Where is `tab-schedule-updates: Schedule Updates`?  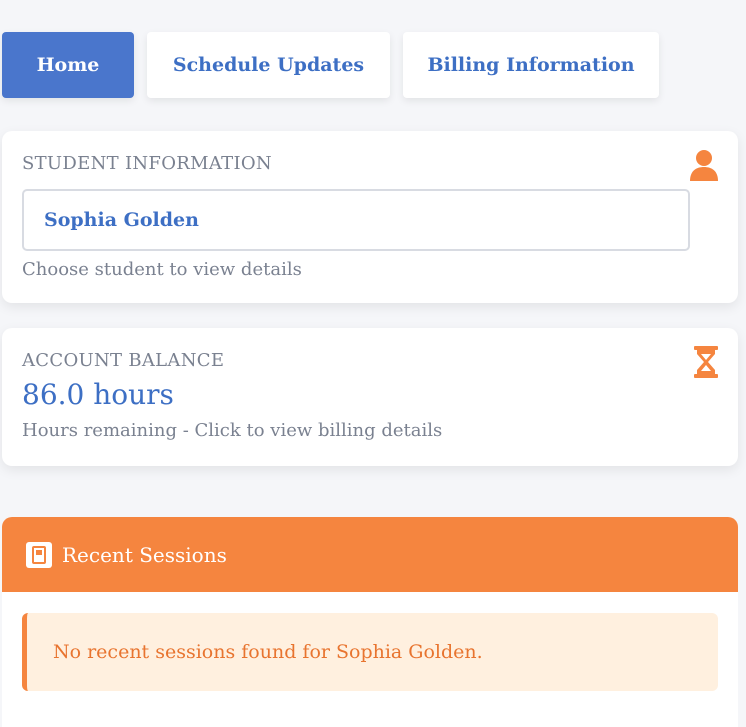
tab-schedule-updates: Schedule Updates is located at coordinates (268, 65).